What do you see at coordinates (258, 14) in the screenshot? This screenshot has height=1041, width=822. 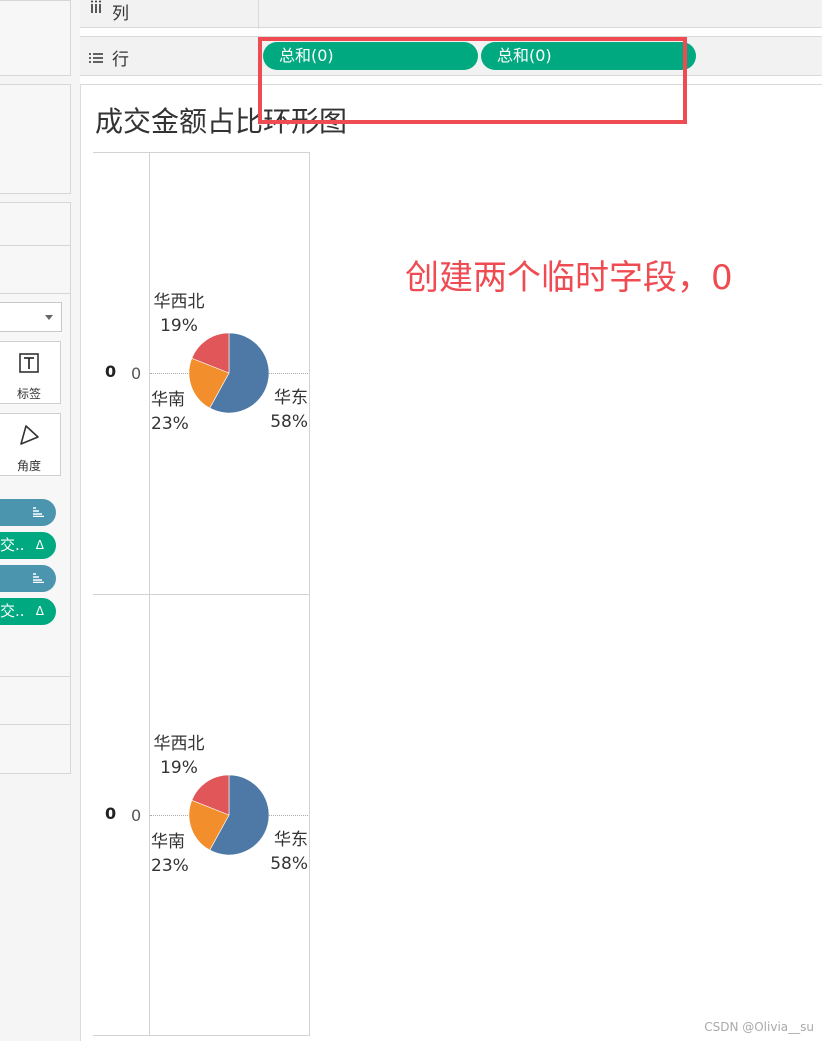 I see `shelf-divider` at bounding box center [258, 14].